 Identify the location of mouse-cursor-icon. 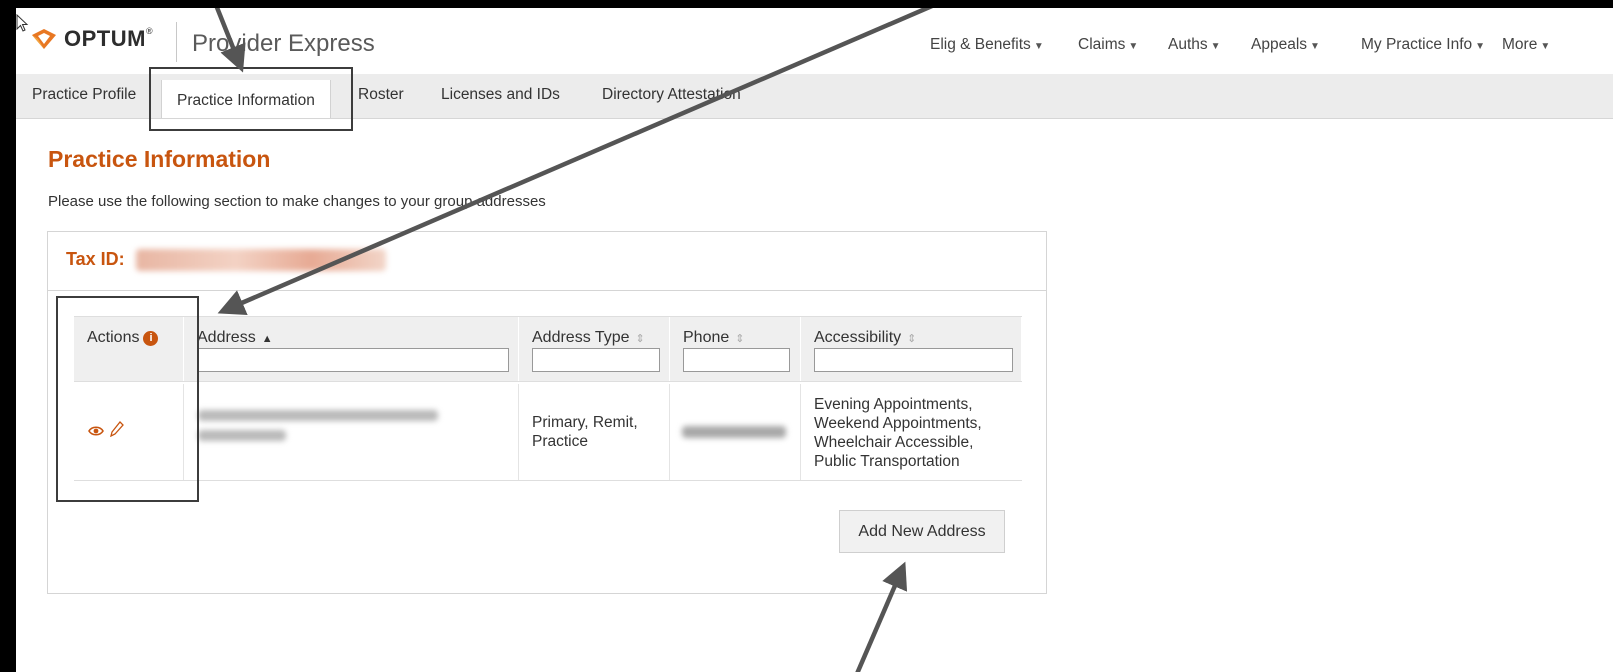
(22, 23).